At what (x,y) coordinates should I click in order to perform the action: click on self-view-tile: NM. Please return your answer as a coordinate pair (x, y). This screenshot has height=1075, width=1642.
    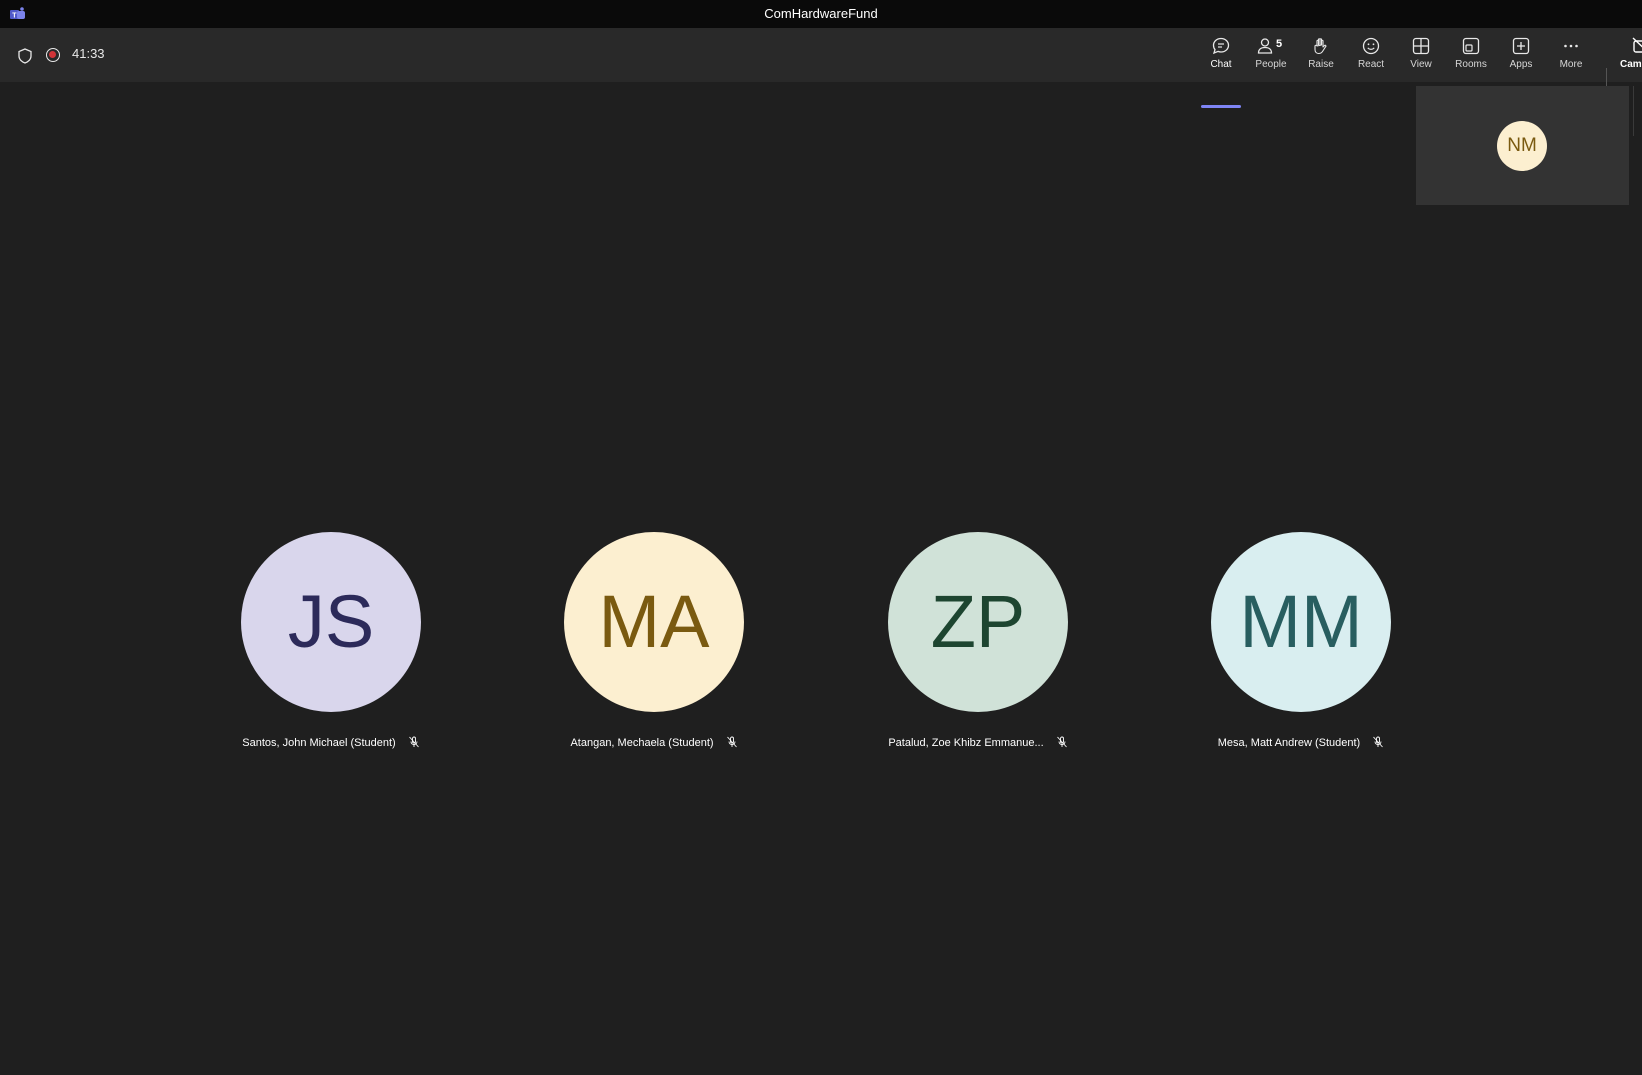
    Looking at the image, I should click on (1522, 145).